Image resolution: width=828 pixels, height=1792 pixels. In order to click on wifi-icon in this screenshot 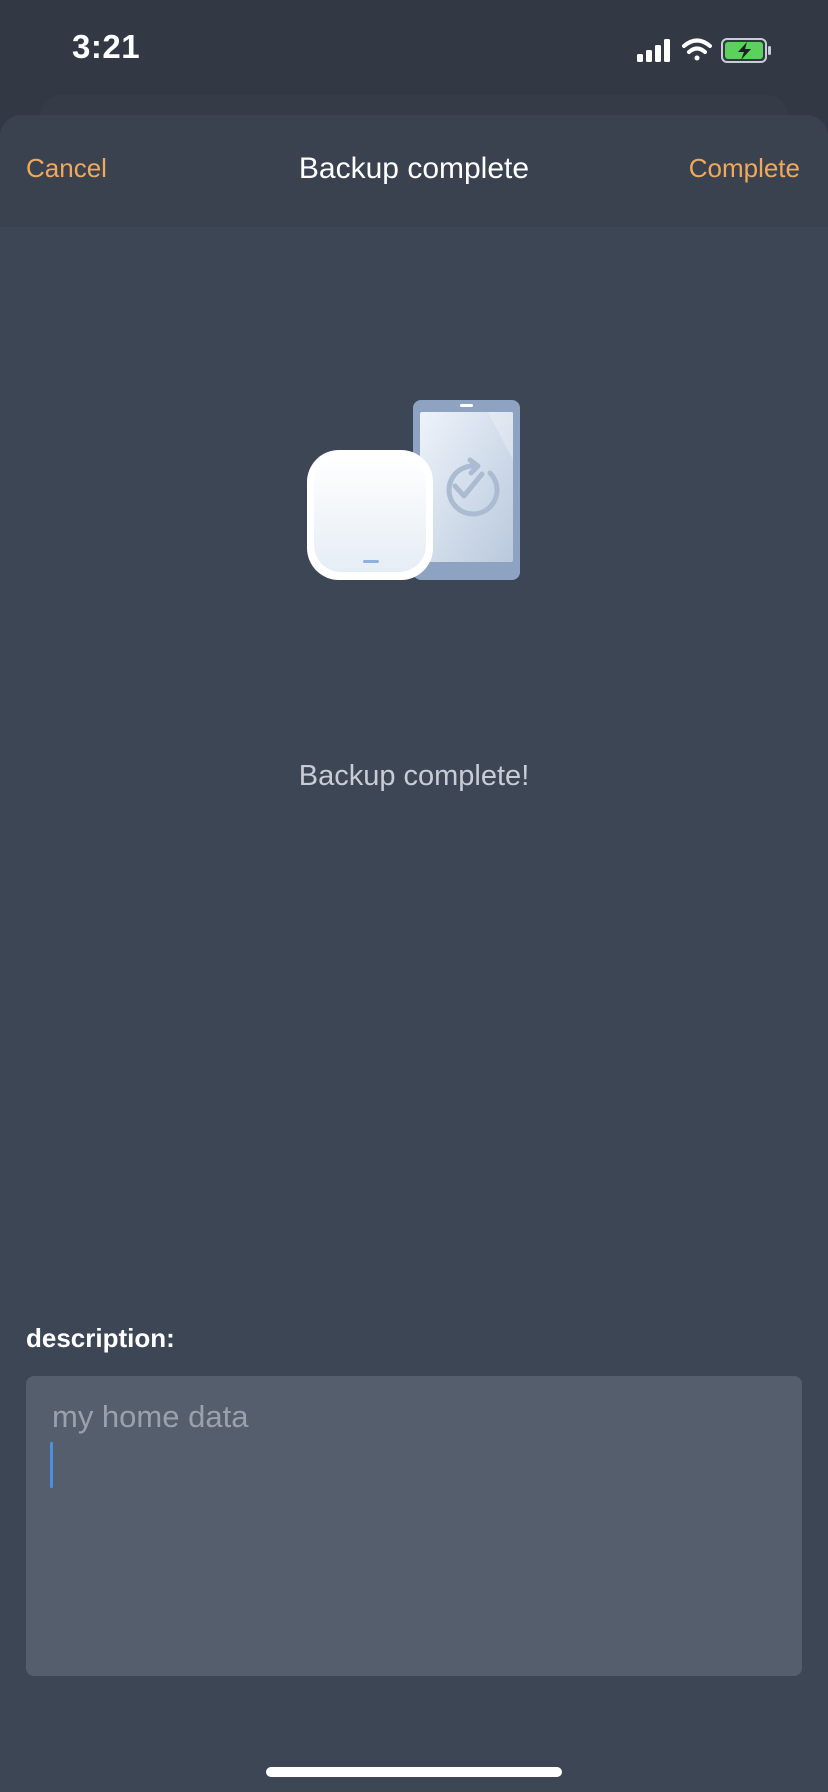, I will do `click(697, 49)`.